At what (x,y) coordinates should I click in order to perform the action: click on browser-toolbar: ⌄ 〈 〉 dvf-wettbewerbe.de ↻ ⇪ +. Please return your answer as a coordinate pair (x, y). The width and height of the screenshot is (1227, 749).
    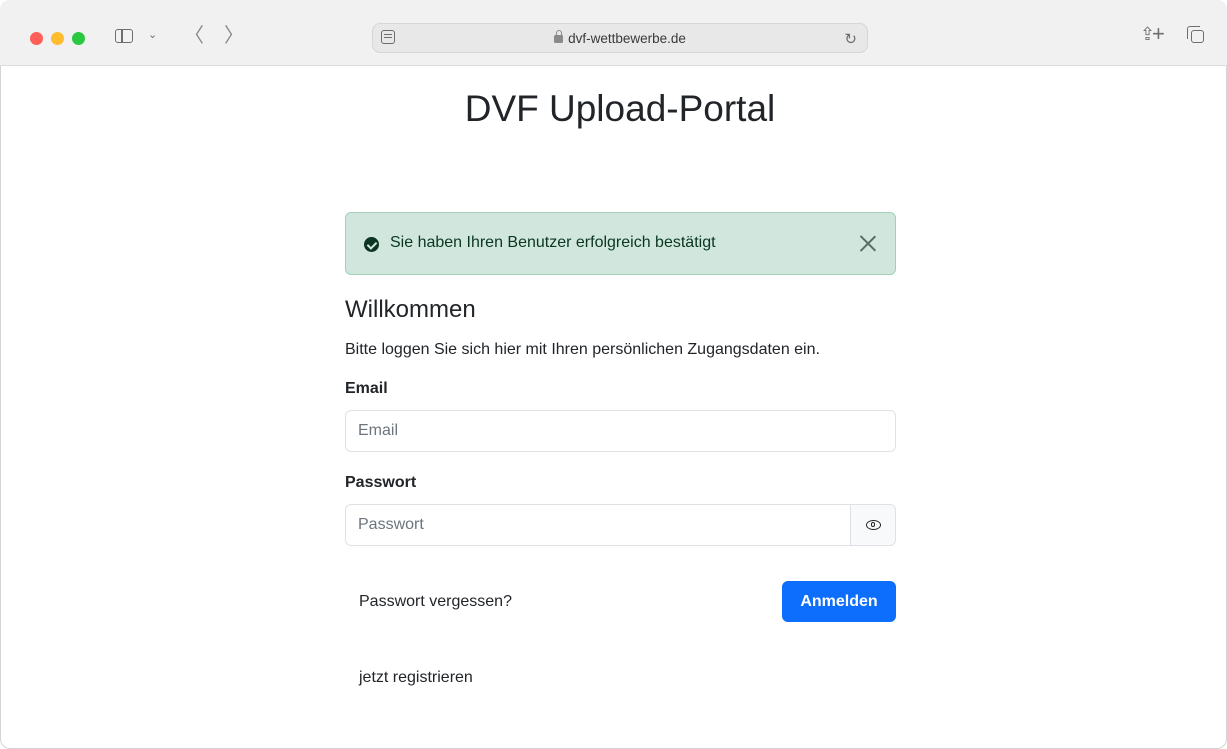
    Looking at the image, I should click on (613, 33).